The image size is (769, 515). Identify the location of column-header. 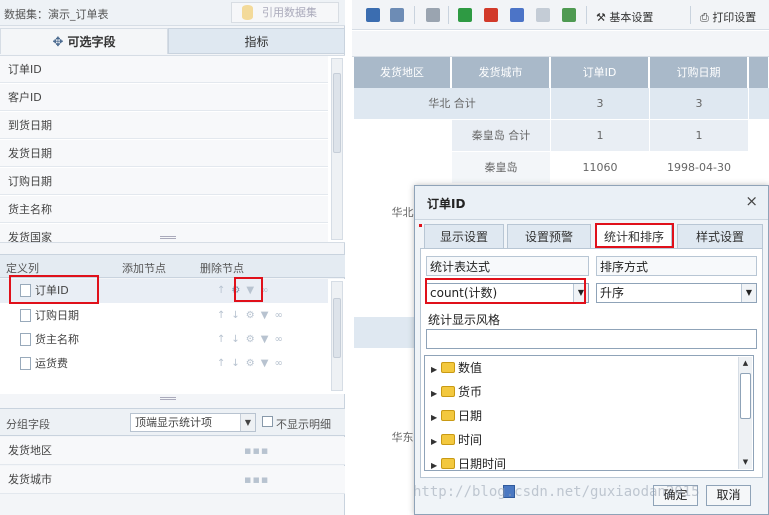
(759, 72).